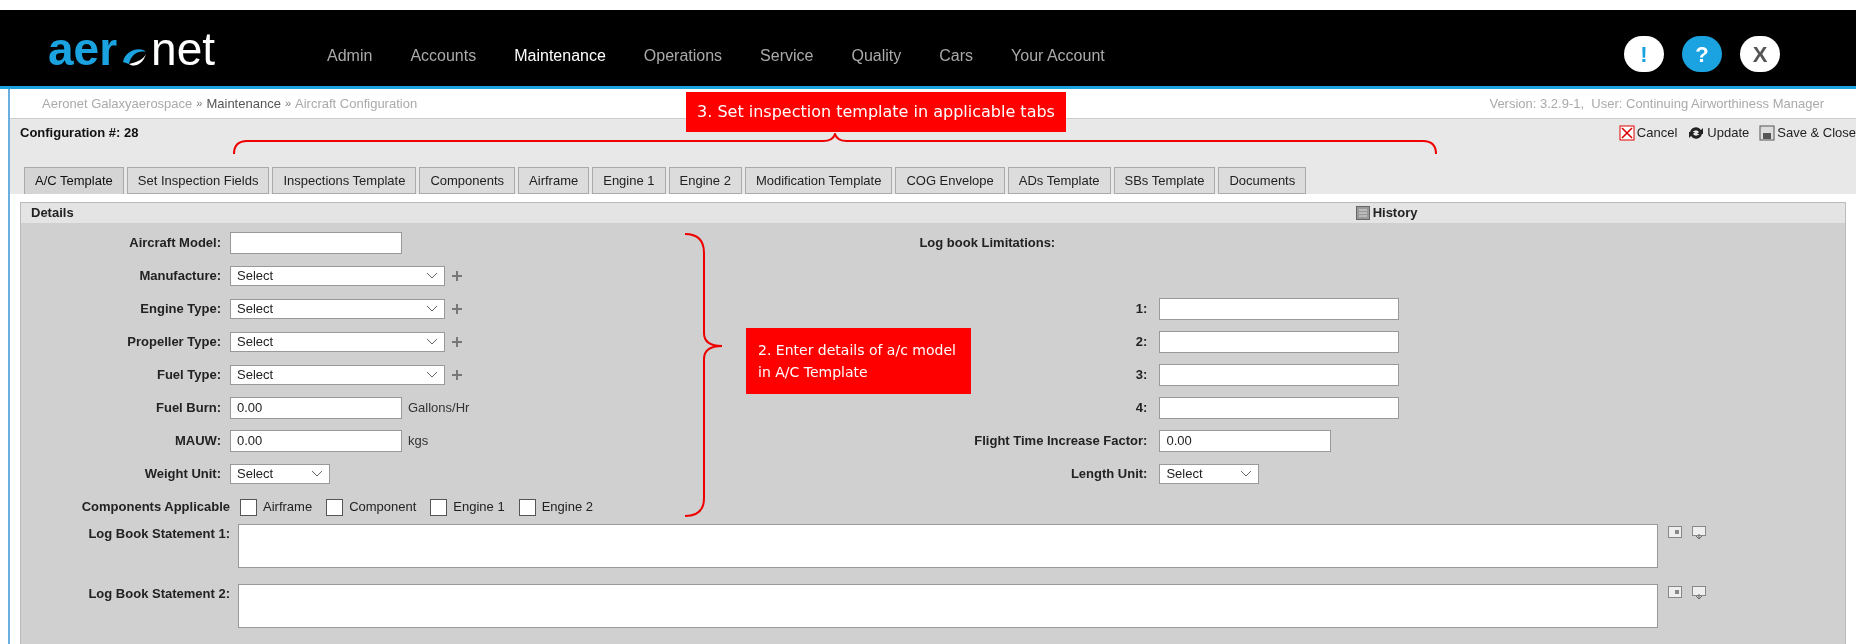 This screenshot has width=1856, height=644. Describe the element at coordinates (987, 242) in the screenshot. I see `section-subtitle: Log book Limitations:` at that location.